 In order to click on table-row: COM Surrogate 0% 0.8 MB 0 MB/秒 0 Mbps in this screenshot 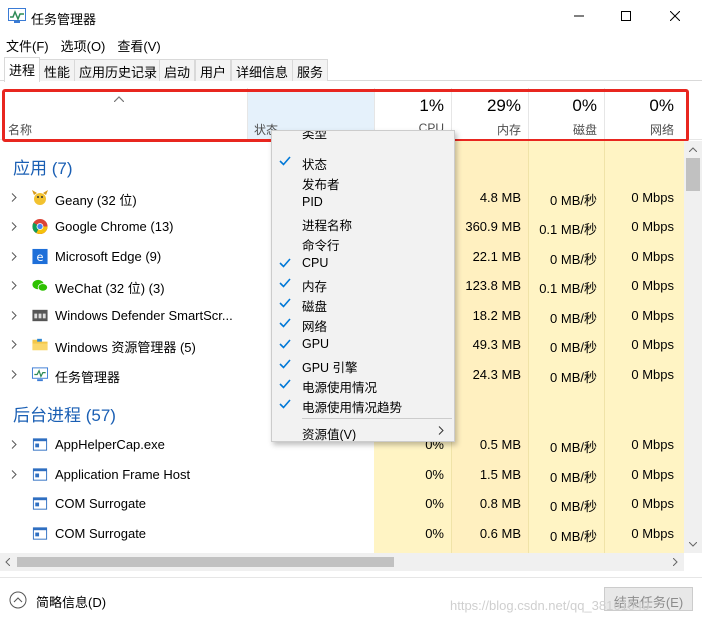, I will do `click(342, 503)`.